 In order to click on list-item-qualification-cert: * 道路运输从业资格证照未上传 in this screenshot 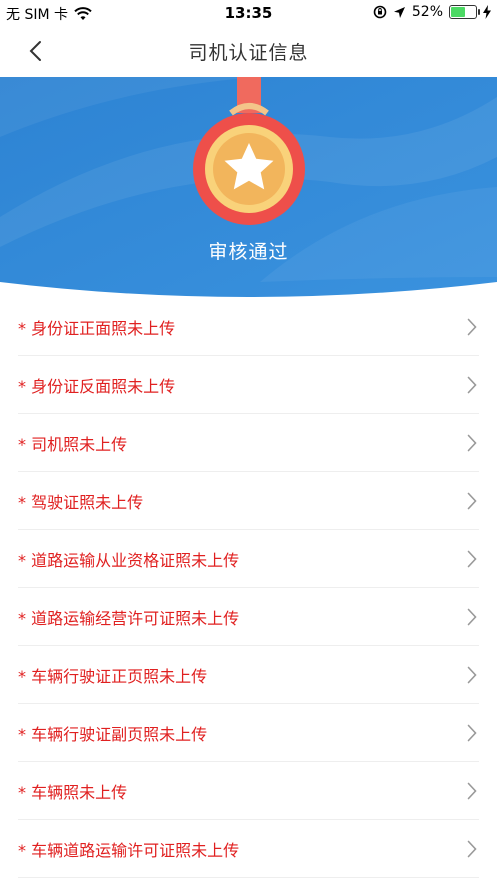, I will do `click(248, 559)`.